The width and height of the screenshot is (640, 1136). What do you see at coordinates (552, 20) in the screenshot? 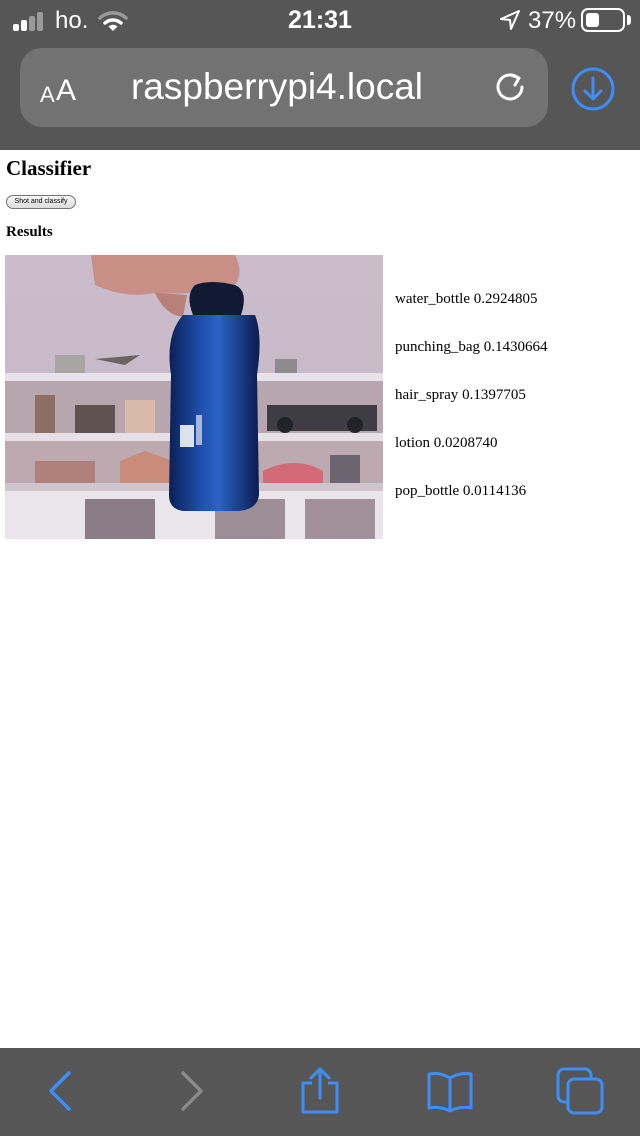
I see `battery-percent: 37%` at bounding box center [552, 20].